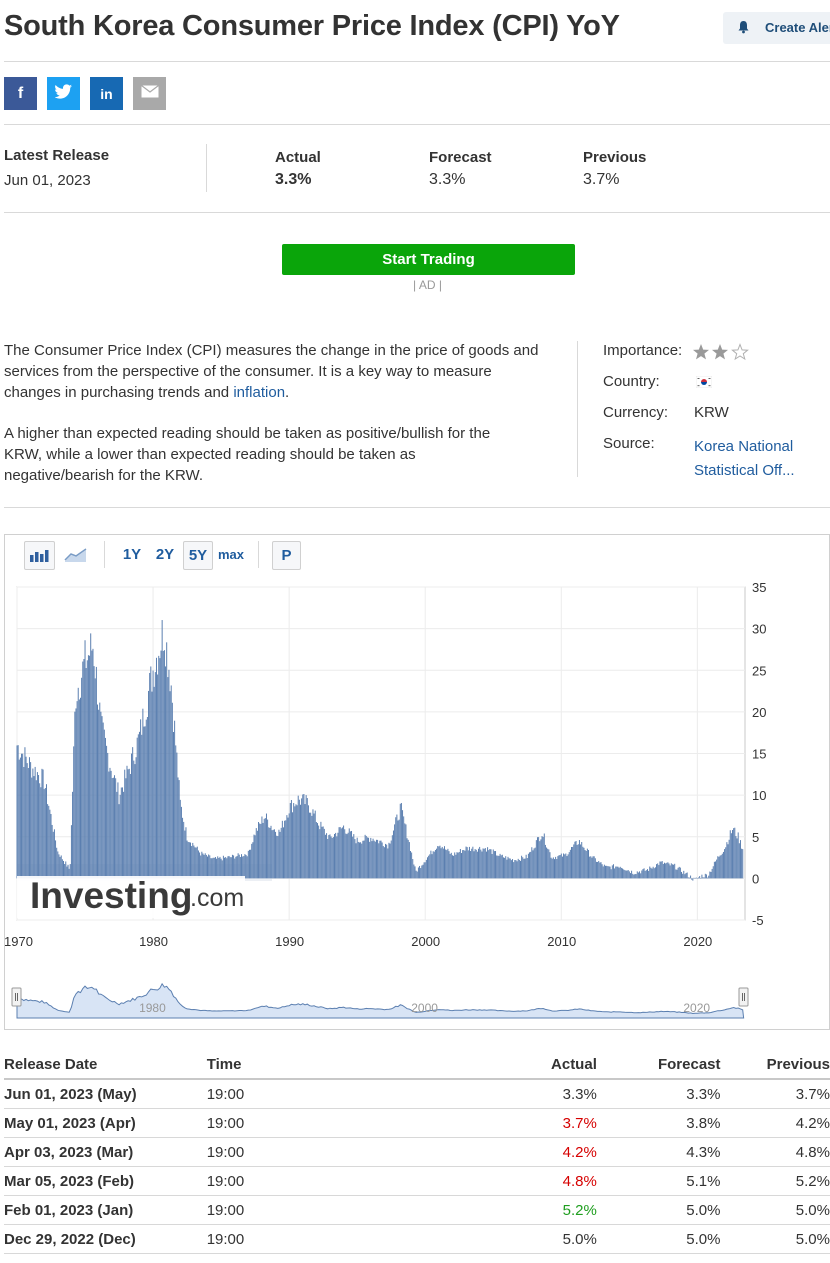 This screenshot has width=830, height=1263. I want to click on facebook-share-button: f, so click(20, 93).